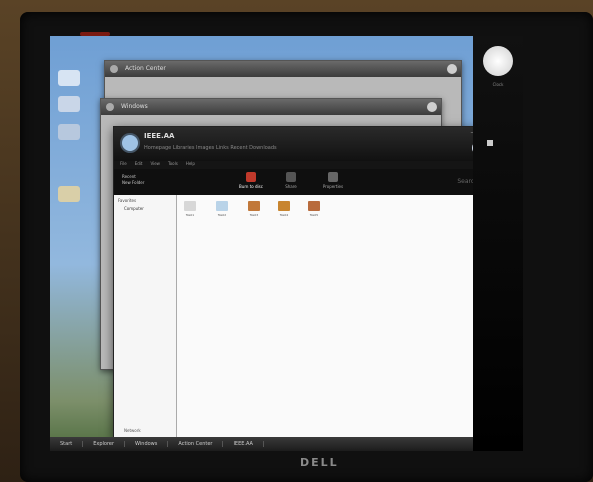  I want to click on menu-tools: Tools, so click(173, 165).